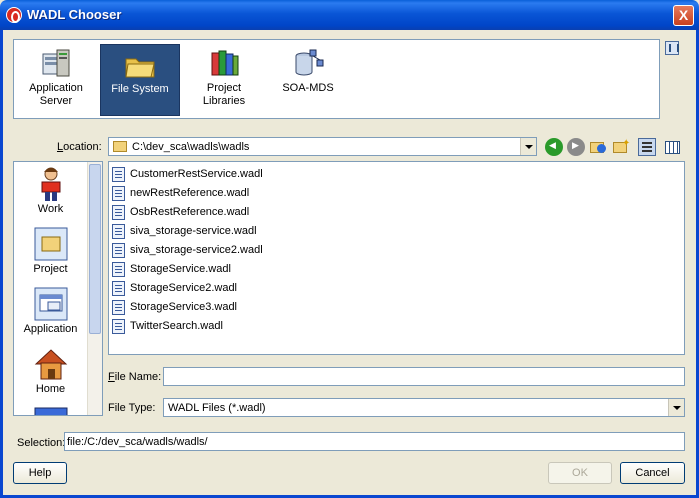 The image size is (699, 498). Describe the element at coordinates (50, 209) in the screenshot. I see `shortcut-label: Work` at that location.